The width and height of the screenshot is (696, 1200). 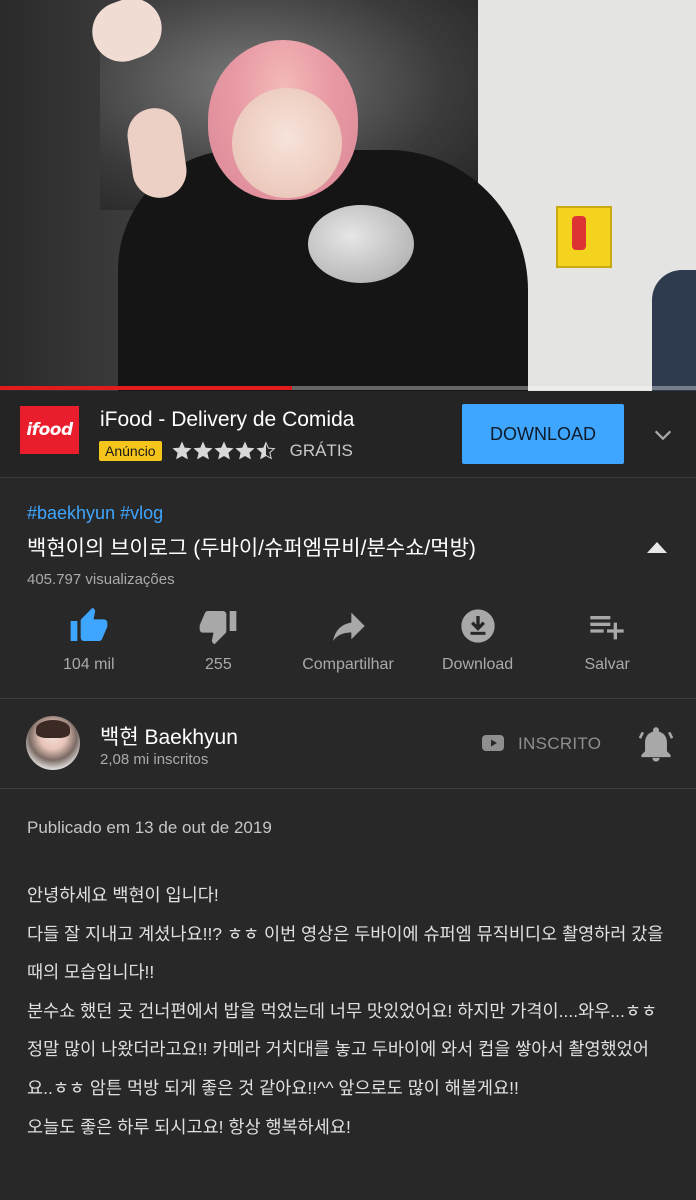 What do you see at coordinates (89, 624) in the screenshot?
I see `thumbs-up-icon` at bounding box center [89, 624].